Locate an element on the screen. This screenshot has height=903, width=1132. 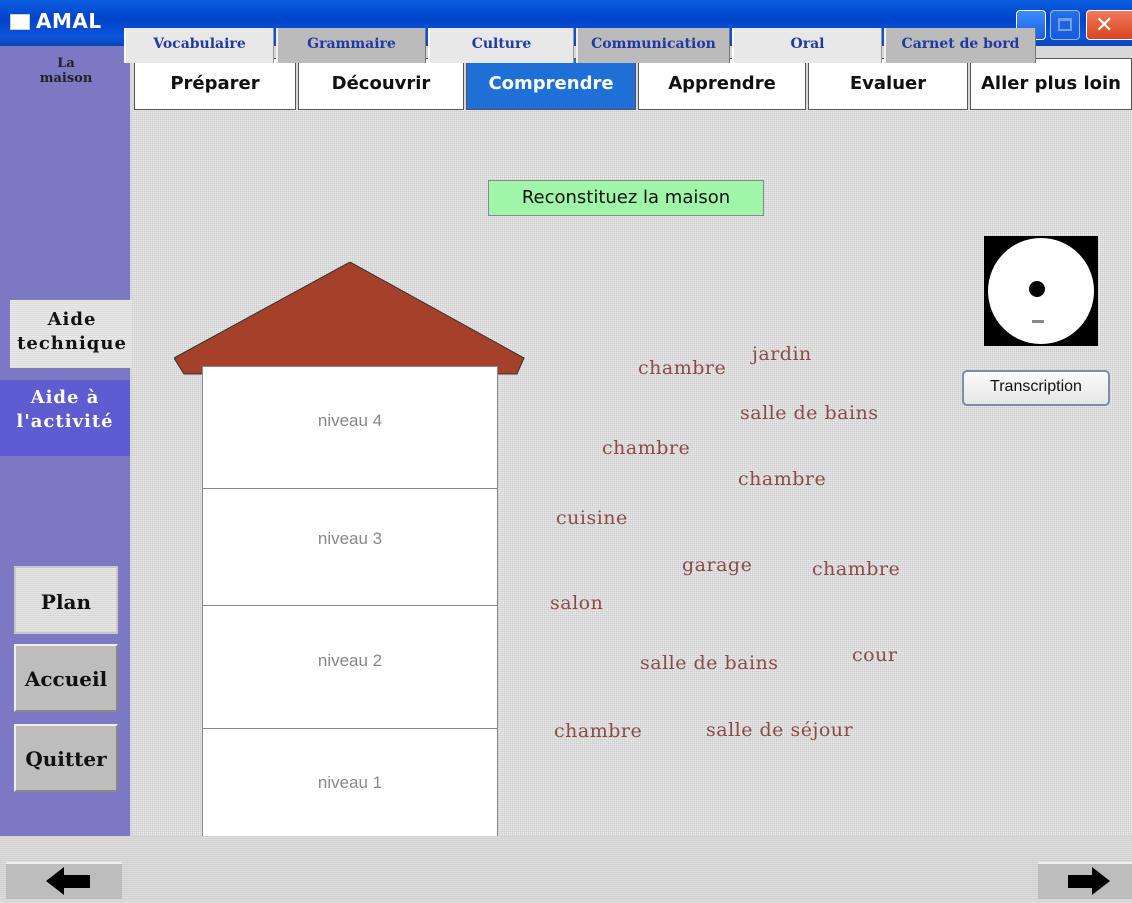
nav-vocabulaire: Vocabulaire is located at coordinates (199, 45).